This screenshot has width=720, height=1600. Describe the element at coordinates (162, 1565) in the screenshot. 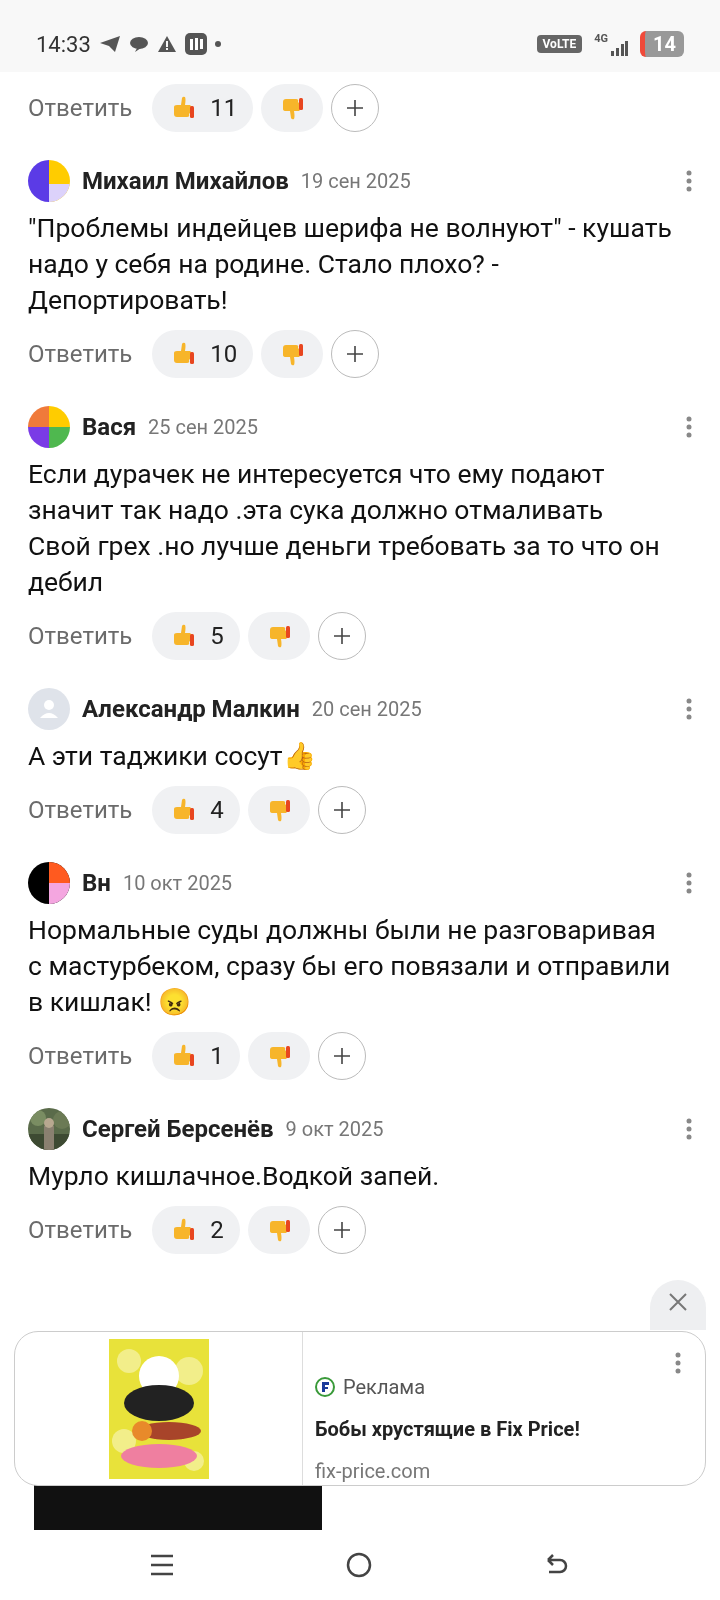

I see `menu-icon` at that location.